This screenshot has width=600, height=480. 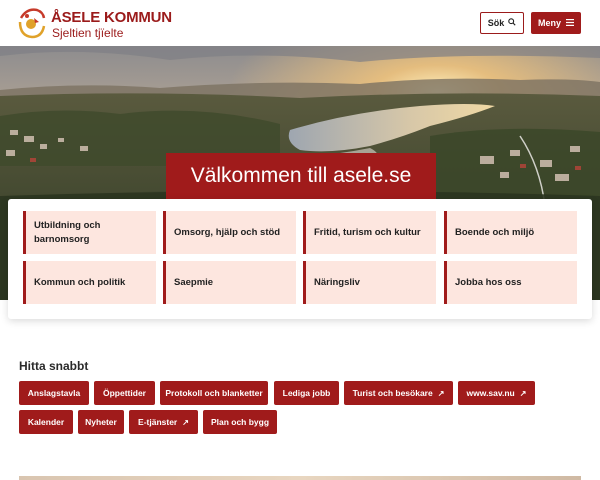 I want to click on quick-link-label: Nyheter, so click(x=101, y=422).